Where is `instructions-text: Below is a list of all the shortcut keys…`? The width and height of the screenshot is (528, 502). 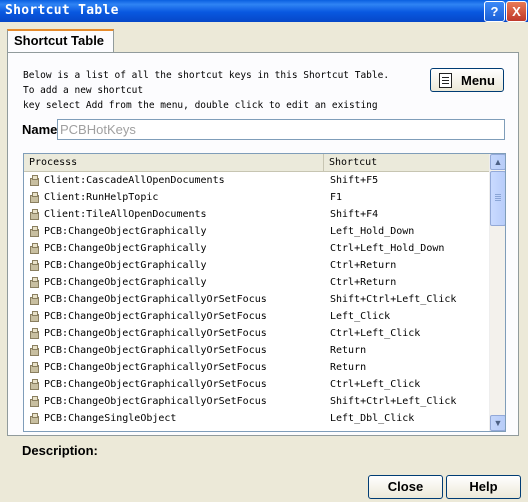 instructions-text: Below is a list of all the shortcut keys… is located at coordinates (223, 90).